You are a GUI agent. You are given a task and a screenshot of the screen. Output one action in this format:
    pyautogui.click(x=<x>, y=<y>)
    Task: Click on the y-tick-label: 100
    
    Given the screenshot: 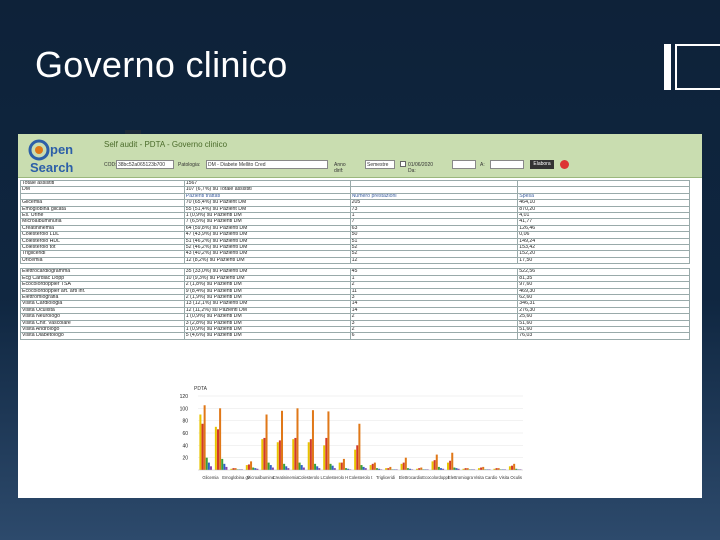 What is the action you would take?
    pyautogui.click(x=184, y=409)
    